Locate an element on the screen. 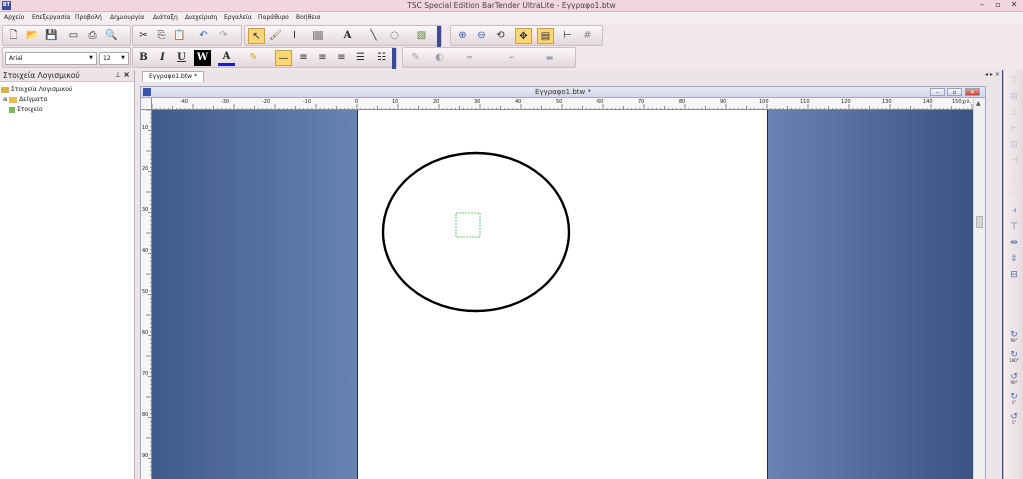 Image resolution: width=1023 pixels, height=479 pixels. tree-node-samples: ⊞ Δείγματα is located at coordinates (25, 99).